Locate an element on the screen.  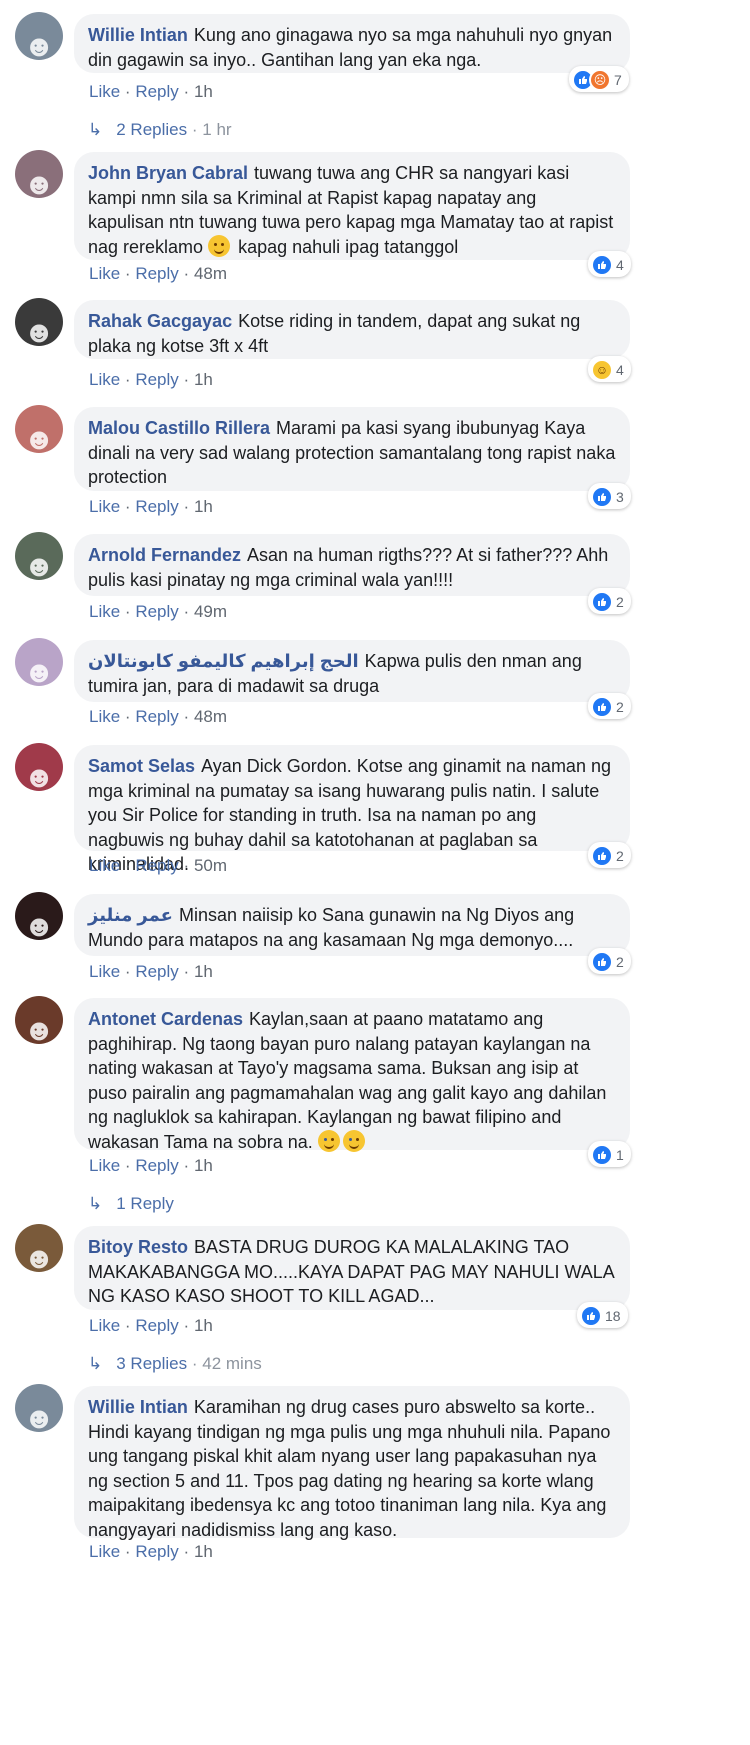
reactions-summary: 1 is located at coordinates (609, 1154).